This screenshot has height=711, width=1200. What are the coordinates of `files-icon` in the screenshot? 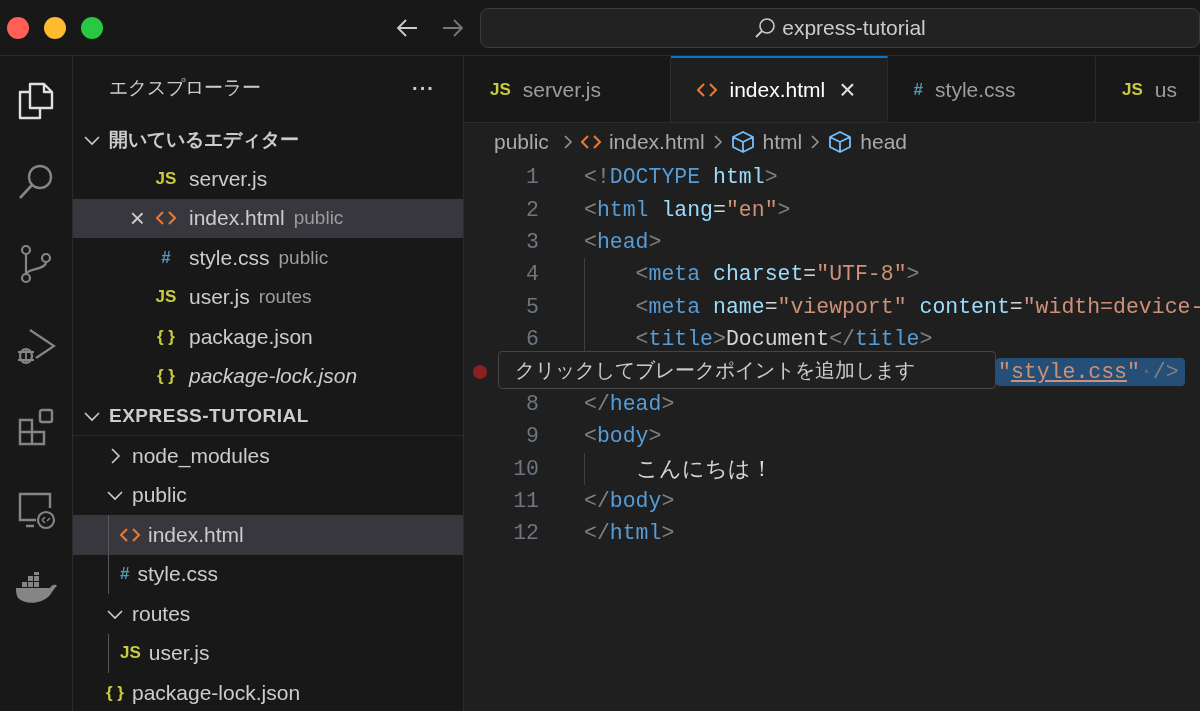 It's located at (36, 100).